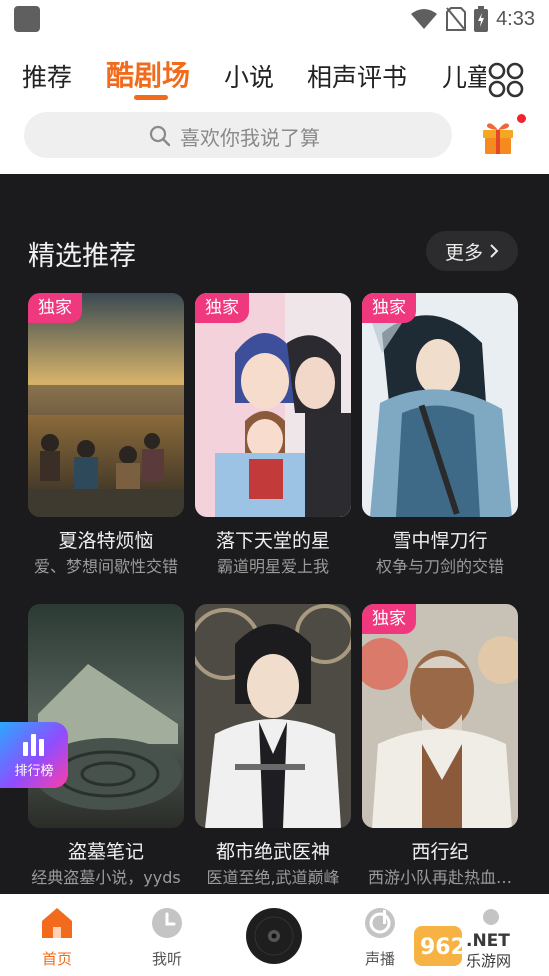  I want to click on section-title: 精选推荐, so click(82, 256).